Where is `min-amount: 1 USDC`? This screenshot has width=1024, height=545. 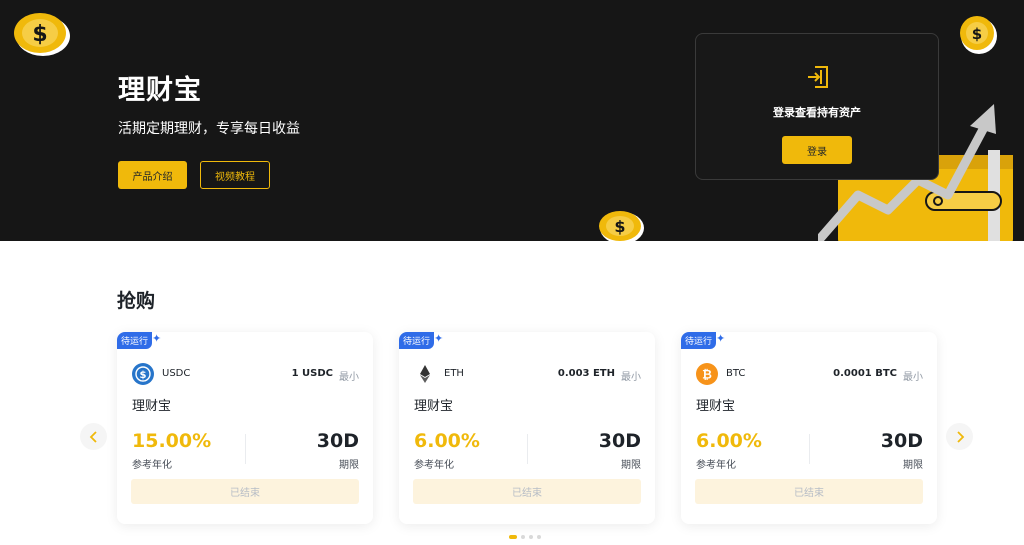
min-amount: 1 USDC is located at coordinates (312, 373).